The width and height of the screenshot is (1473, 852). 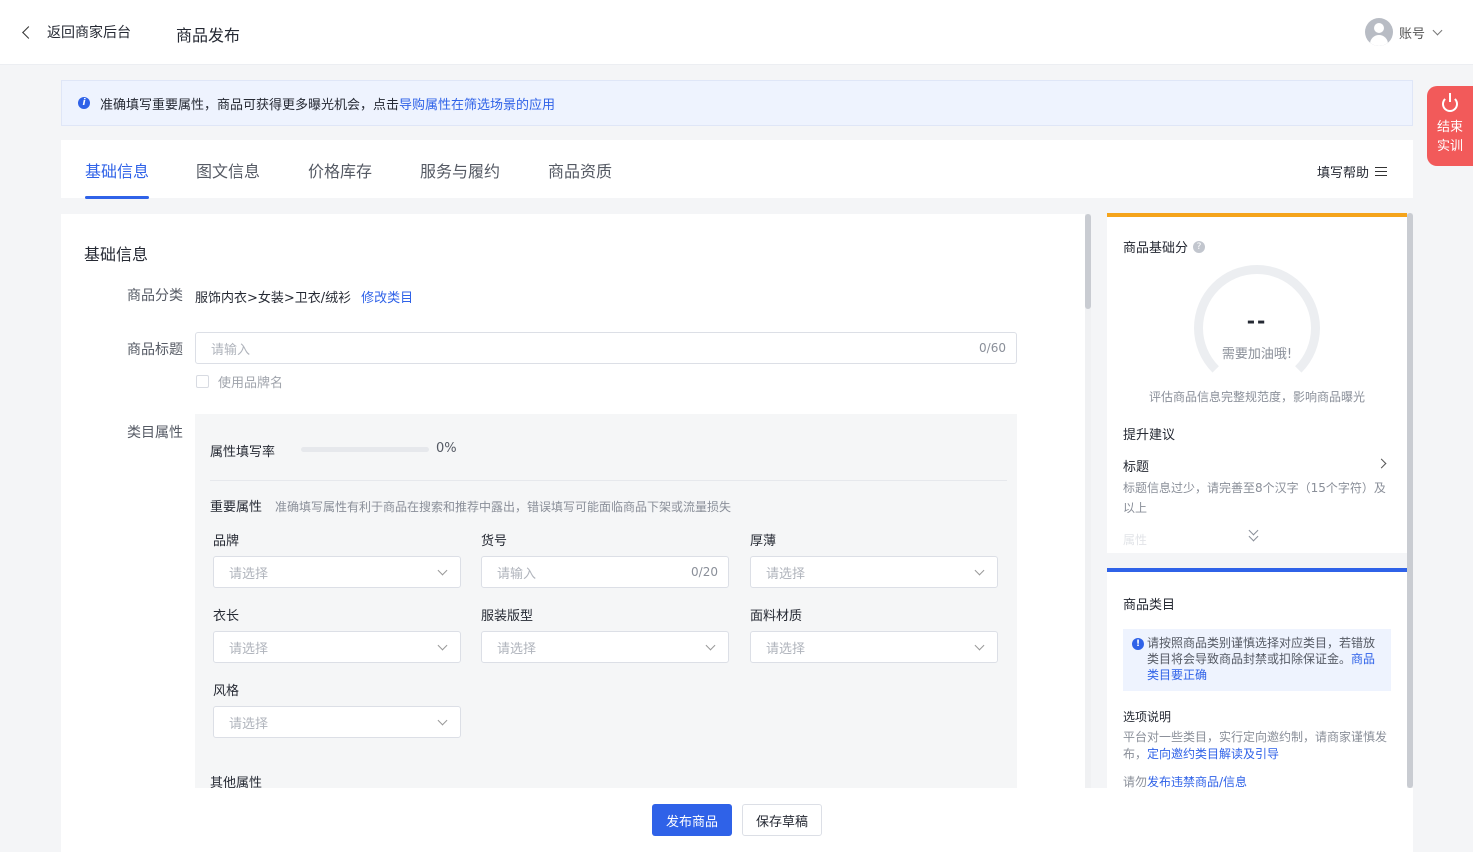 What do you see at coordinates (776, 616) in the screenshot?
I see `material-label: 面料材质` at bounding box center [776, 616].